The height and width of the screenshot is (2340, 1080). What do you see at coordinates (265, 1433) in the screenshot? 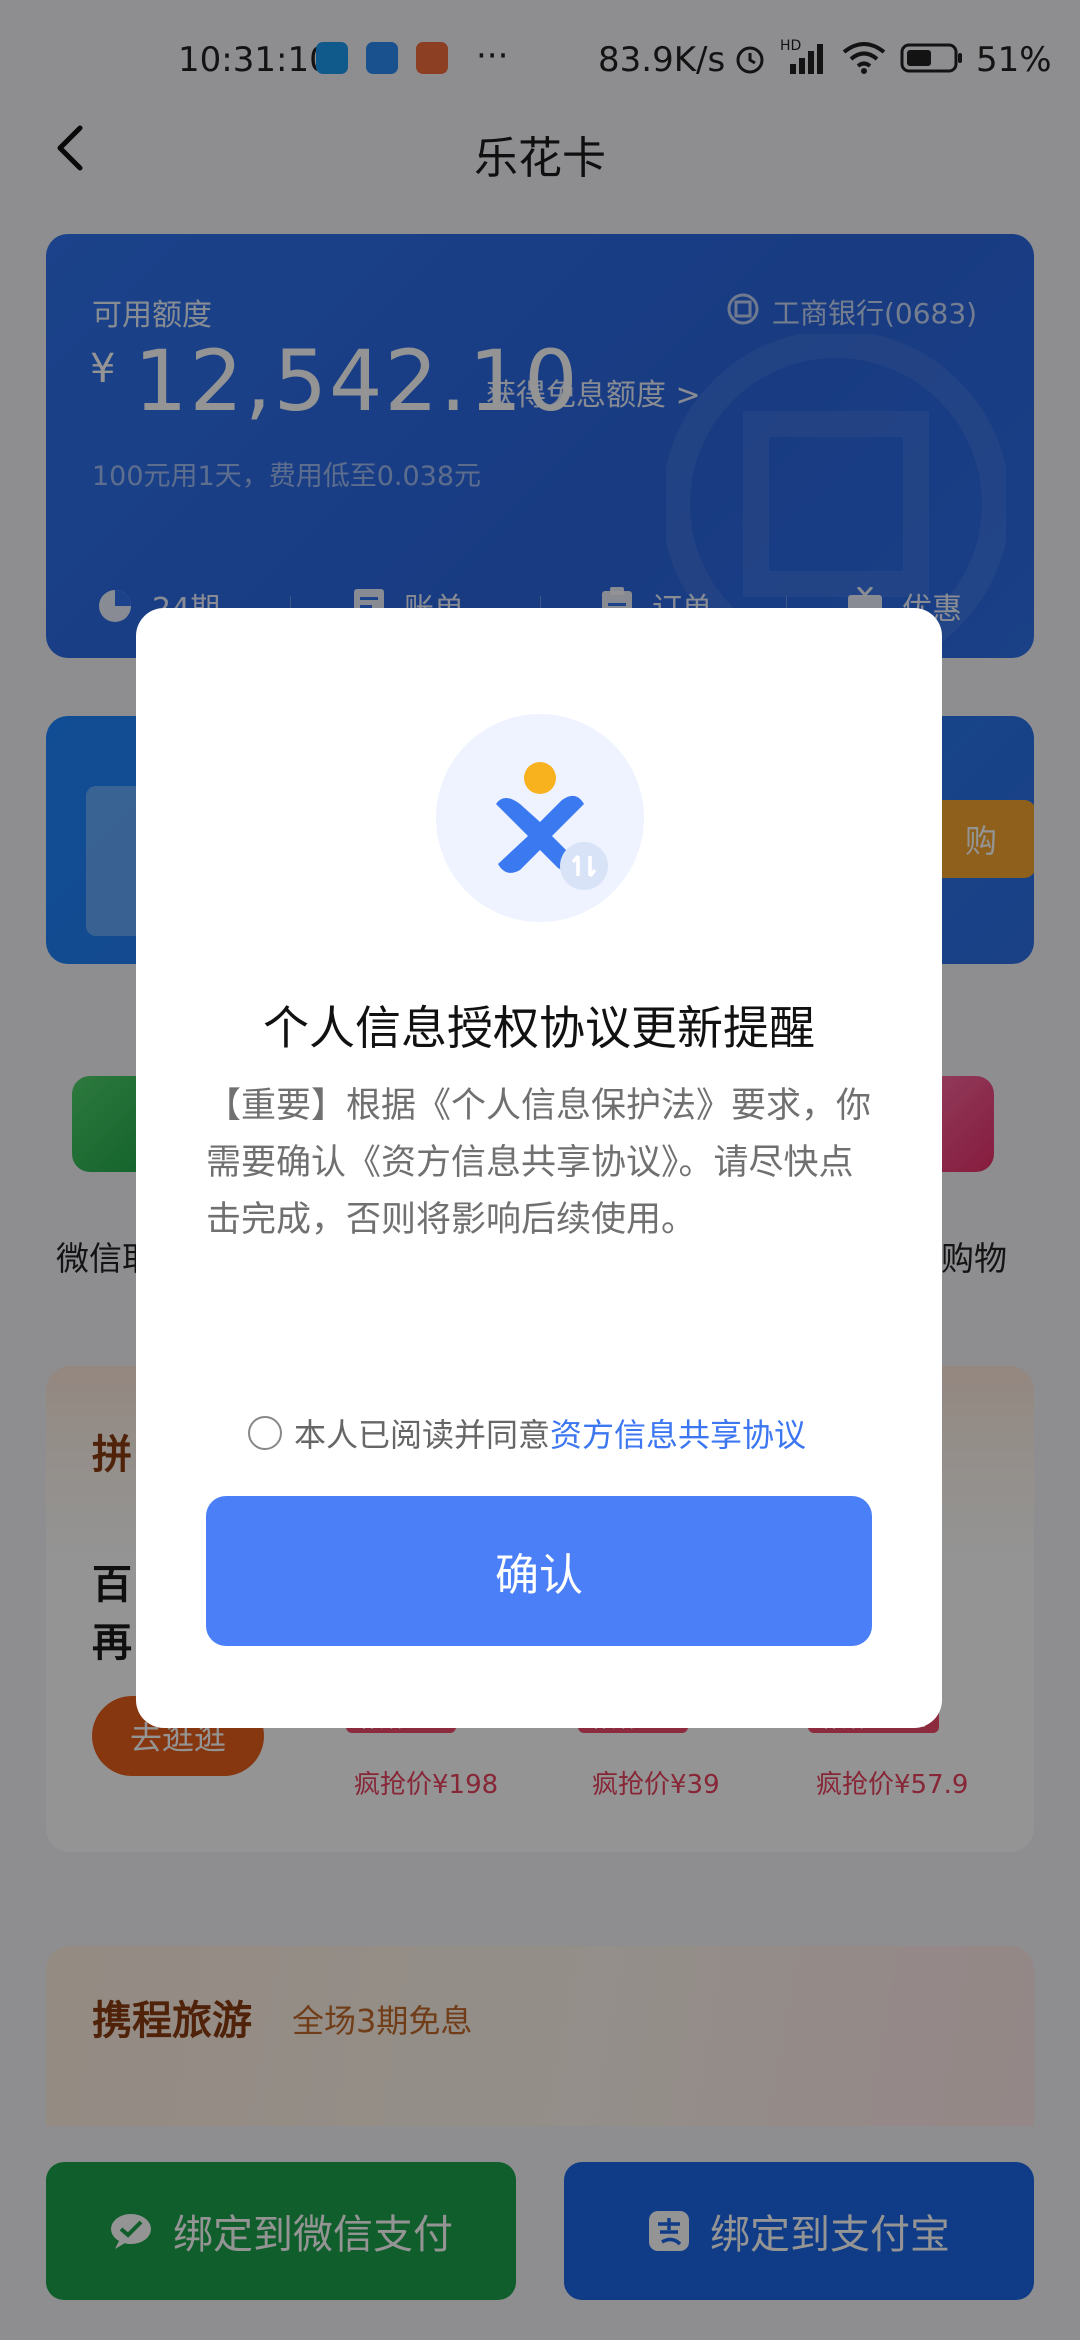
I see `agreement-radio` at bounding box center [265, 1433].